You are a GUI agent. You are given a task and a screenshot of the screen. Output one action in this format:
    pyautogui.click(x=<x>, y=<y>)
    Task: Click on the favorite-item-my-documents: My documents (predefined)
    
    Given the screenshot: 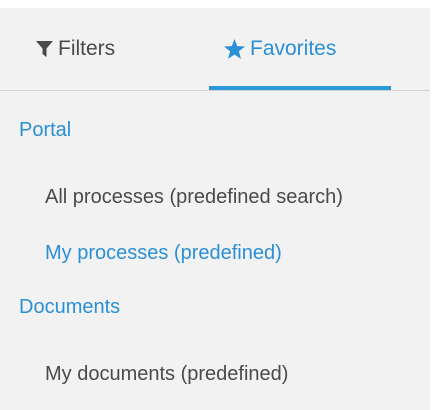 What is the action you would take?
    pyautogui.click(x=166, y=374)
    